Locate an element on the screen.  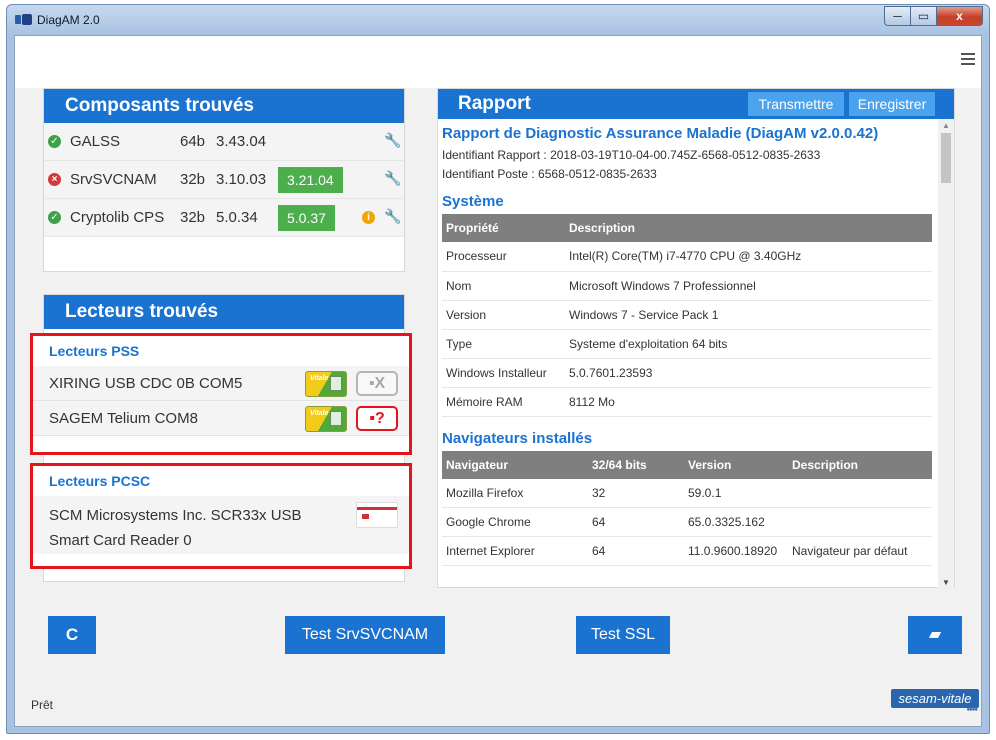
table-row: Windows Installeur 5.0.7601.23593 is located at coordinates (687, 373).